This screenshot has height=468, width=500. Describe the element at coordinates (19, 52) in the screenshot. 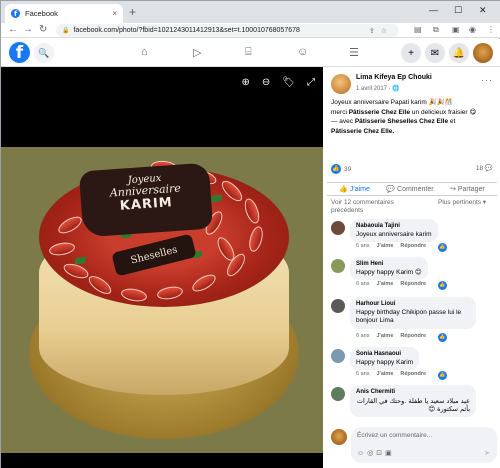

I see `facebook-logo-icon: f` at that location.